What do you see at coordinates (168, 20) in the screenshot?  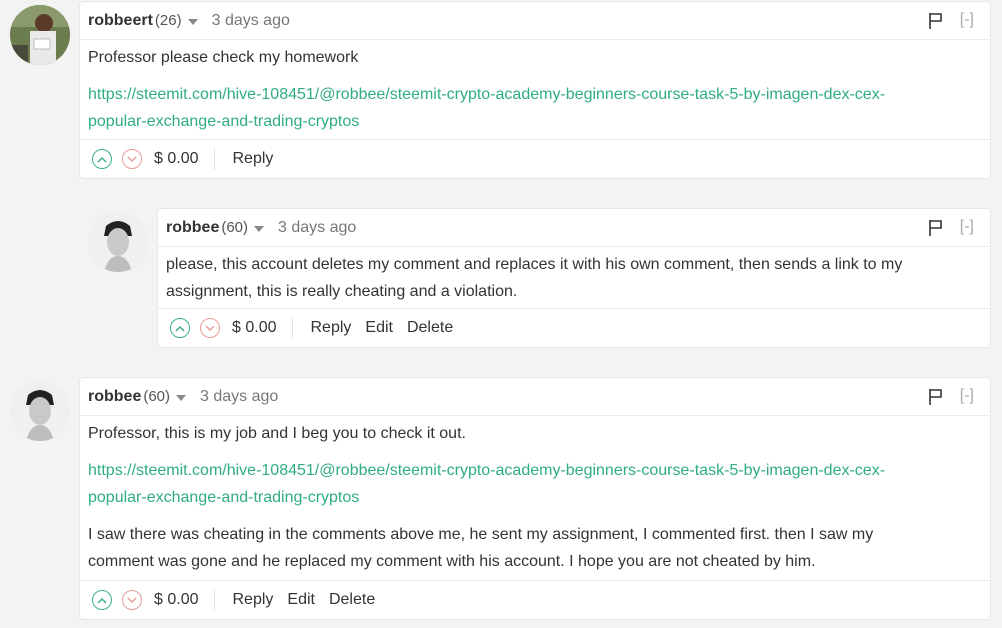 I see `author-reputation: (26)` at bounding box center [168, 20].